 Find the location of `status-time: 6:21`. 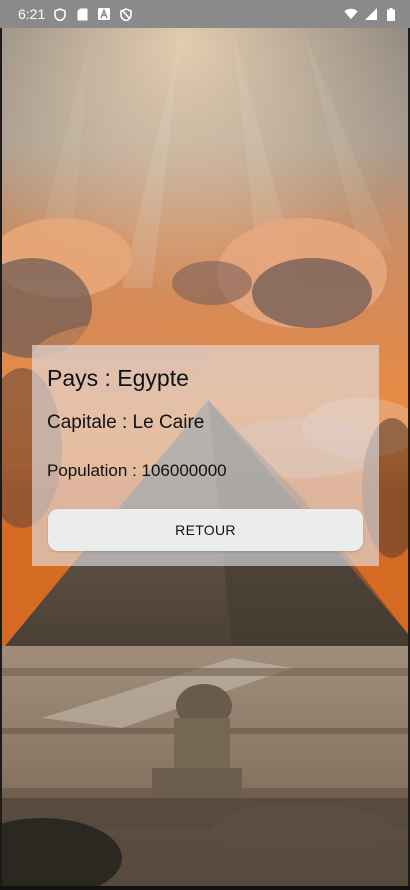

status-time: 6:21 is located at coordinates (32, 14).